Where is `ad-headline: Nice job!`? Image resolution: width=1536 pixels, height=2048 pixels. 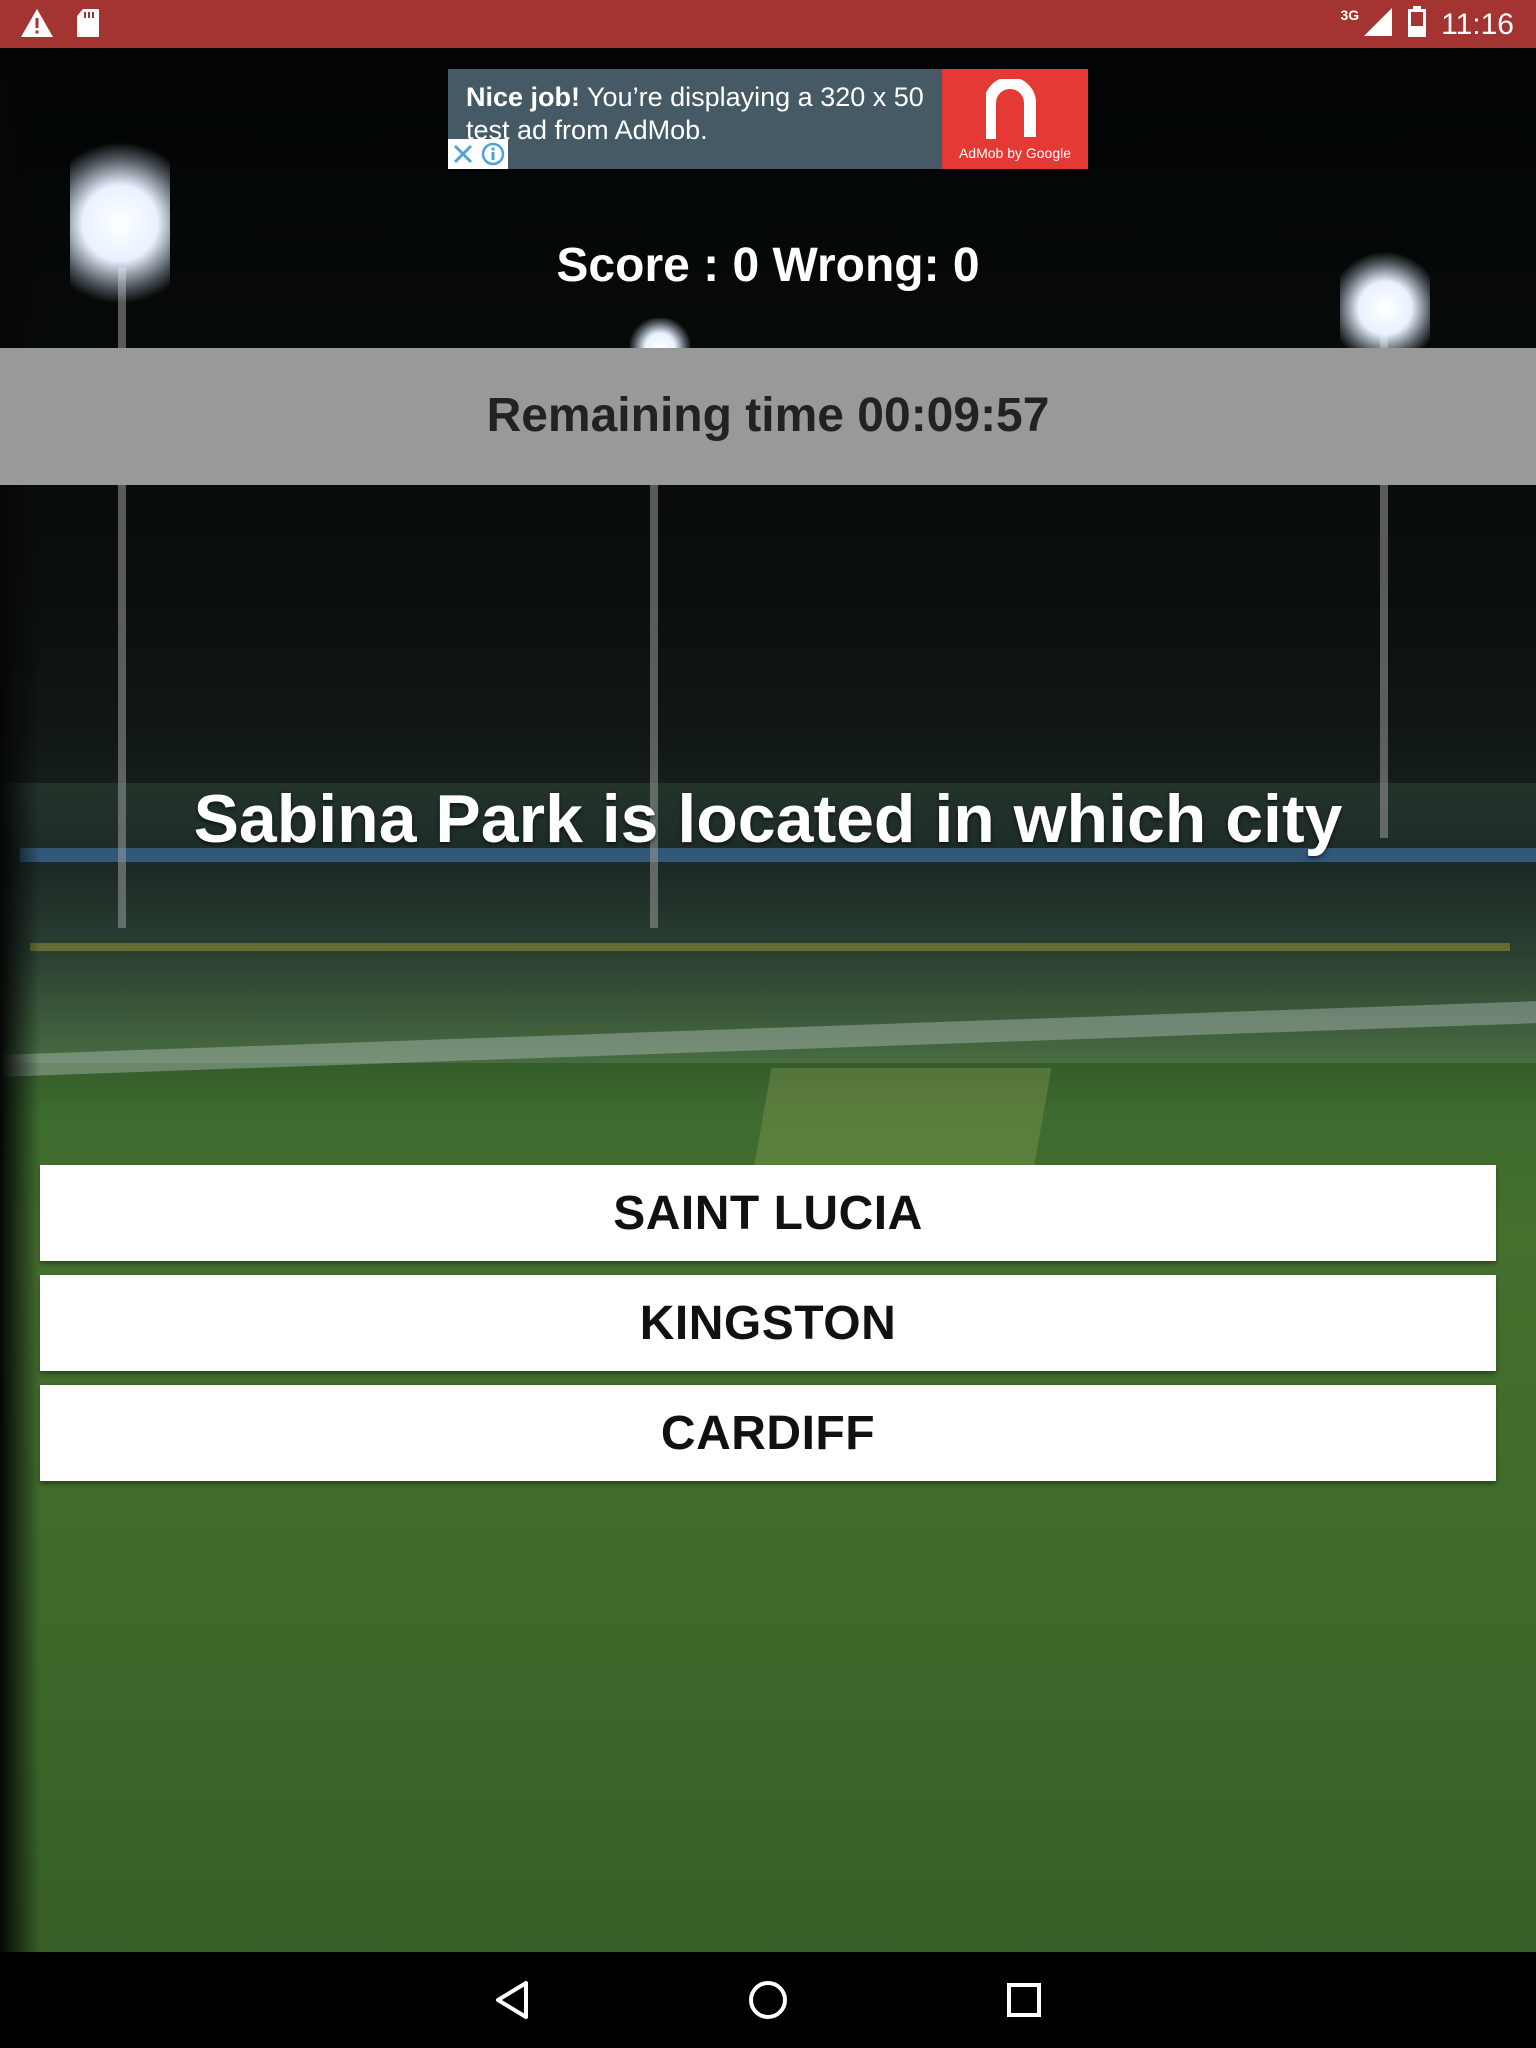
ad-headline: Nice job! is located at coordinates (523, 97).